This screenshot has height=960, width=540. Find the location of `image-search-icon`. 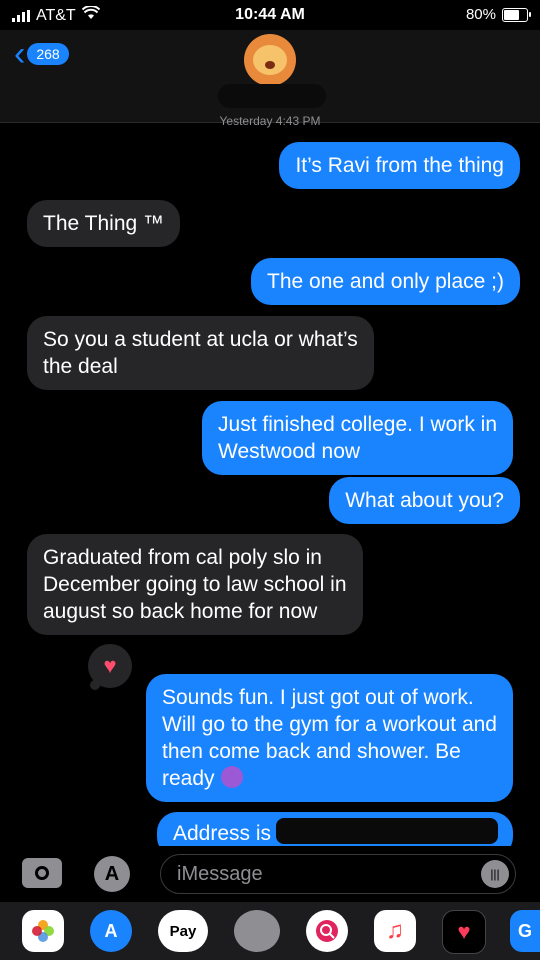

image-search-icon is located at coordinates (327, 931).